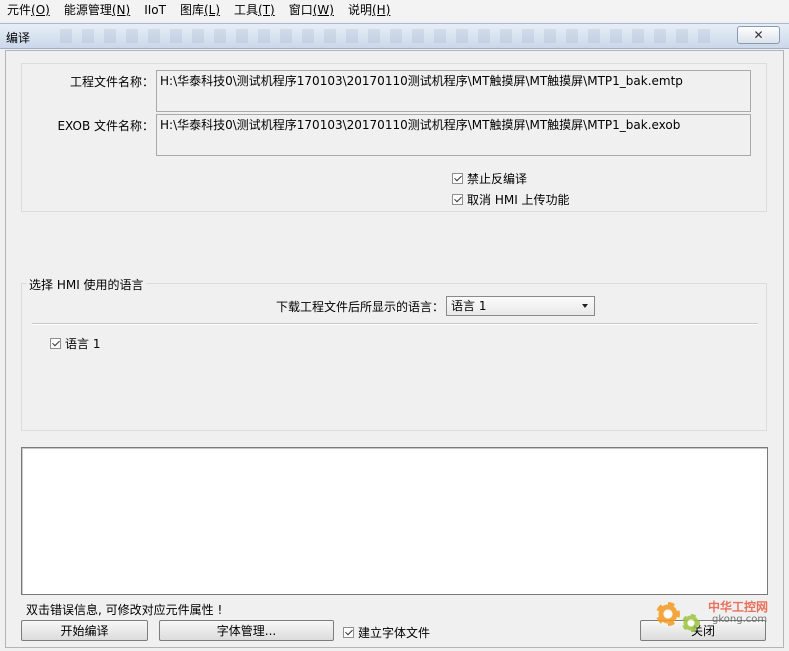  I want to click on menu-energy: 能源管理(N), so click(97, 10).